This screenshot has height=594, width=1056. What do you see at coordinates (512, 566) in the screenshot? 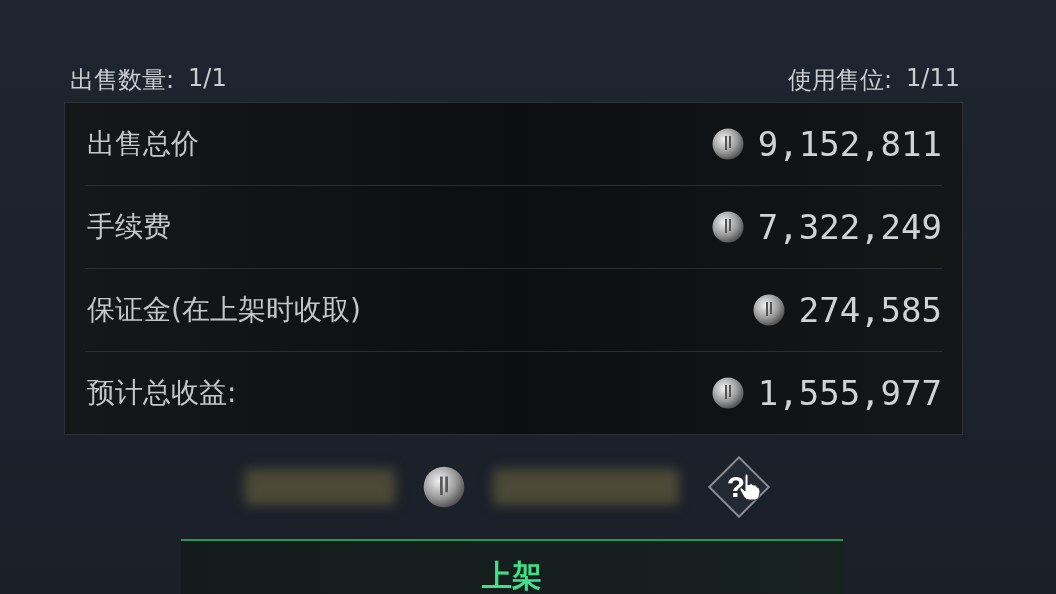
I see `list-item-button: 上架` at bounding box center [512, 566].